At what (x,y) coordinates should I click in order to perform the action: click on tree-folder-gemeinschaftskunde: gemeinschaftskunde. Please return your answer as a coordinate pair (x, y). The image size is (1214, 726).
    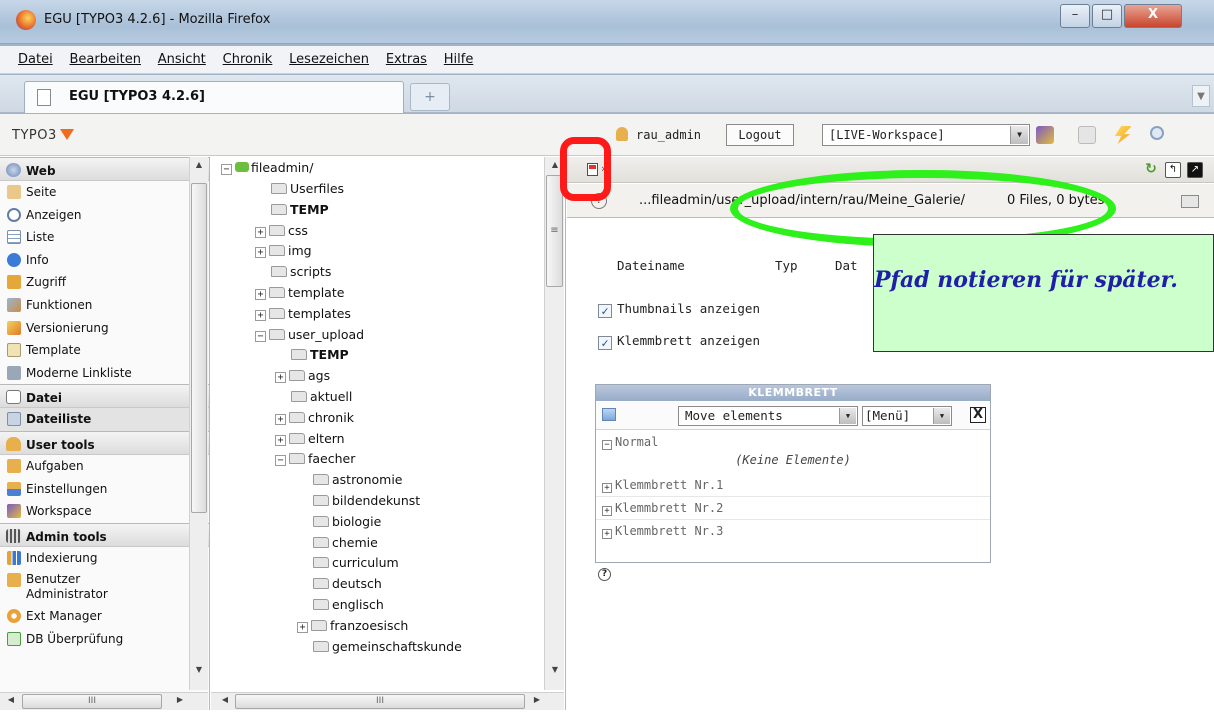
    Looking at the image, I should click on (387, 646).